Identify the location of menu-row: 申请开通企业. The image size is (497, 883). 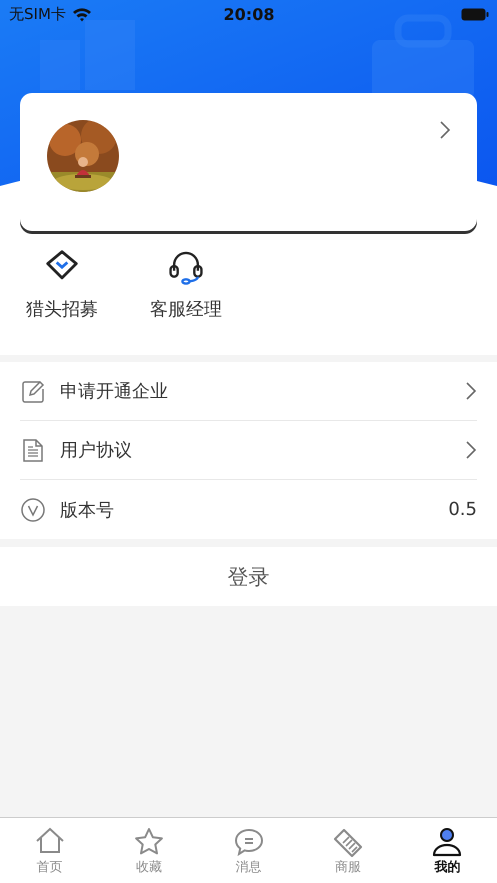
(248, 391).